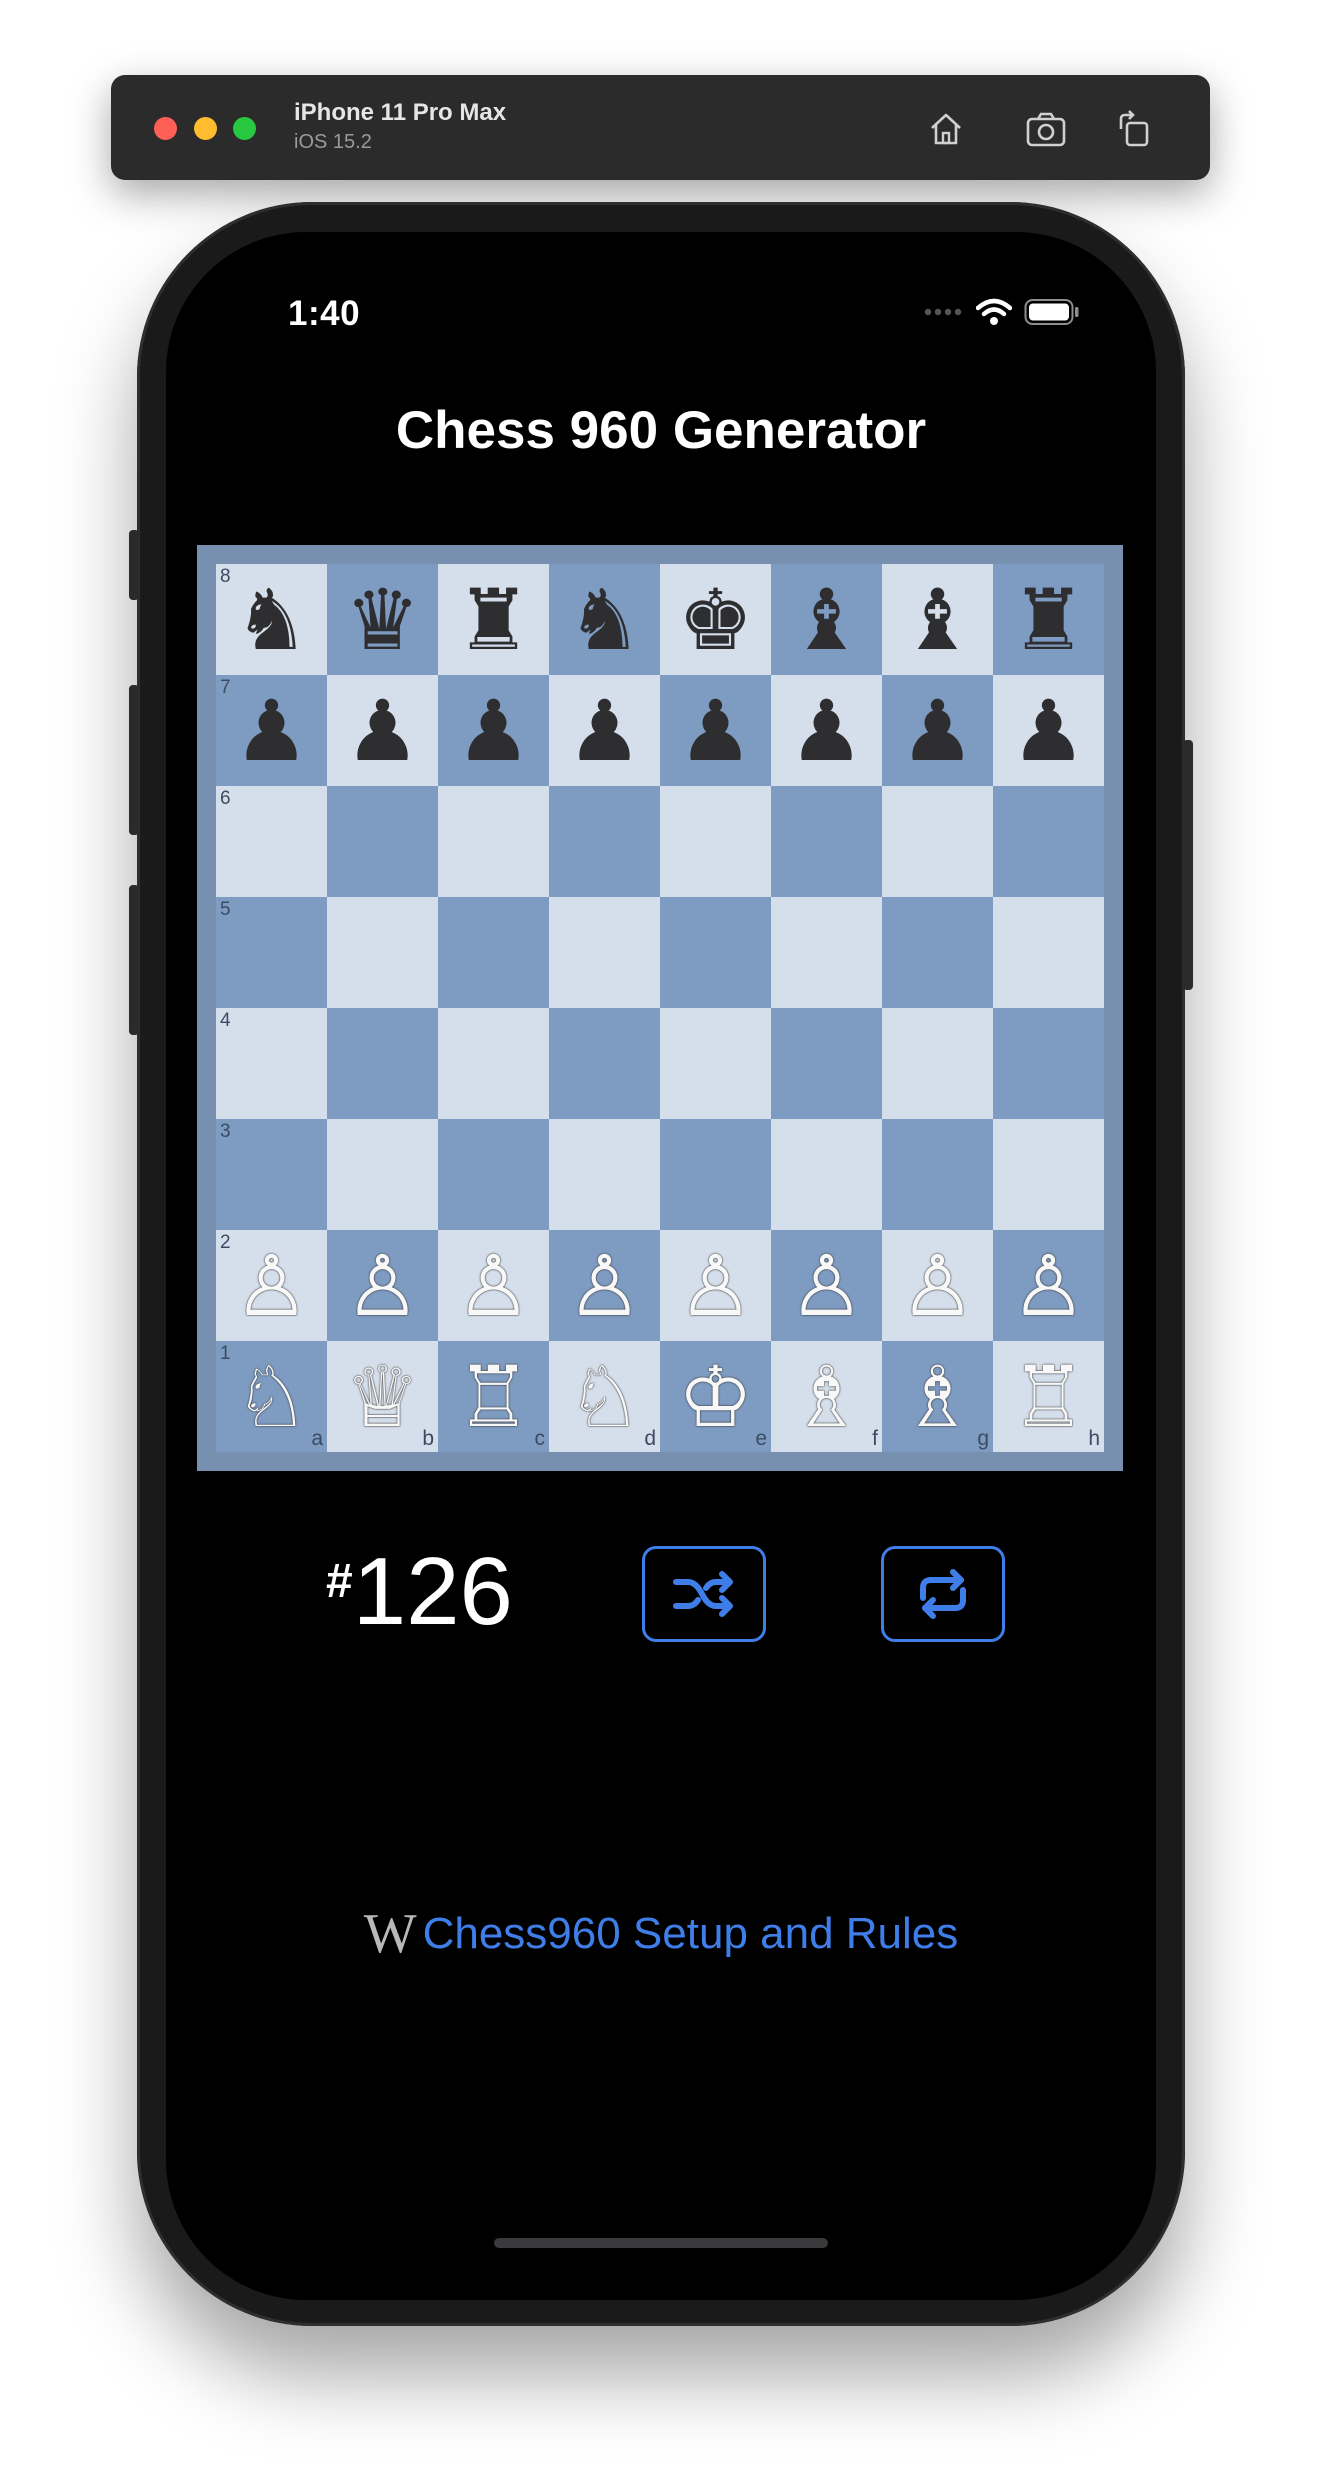  What do you see at coordinates (715, 1174) in the screenshot?
I see `board-square-e3` at bounding box center [715, 1174].